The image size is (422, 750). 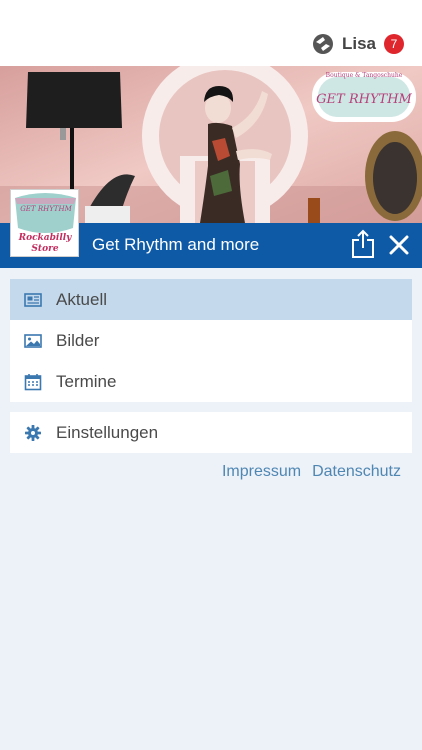 I want to click on user-name: Lisa, so click(x=358, y=43).